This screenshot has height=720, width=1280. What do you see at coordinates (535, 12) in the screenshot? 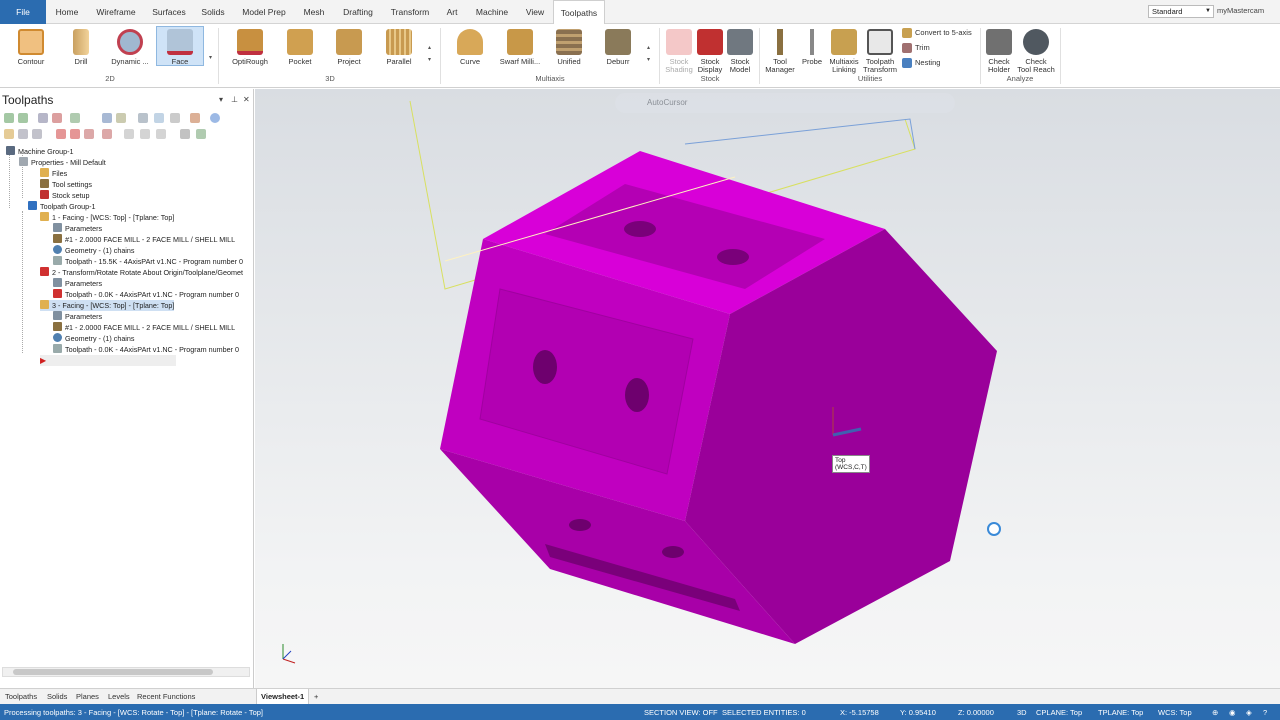
I see `tab-view: View` at bounding box center [535, 12].